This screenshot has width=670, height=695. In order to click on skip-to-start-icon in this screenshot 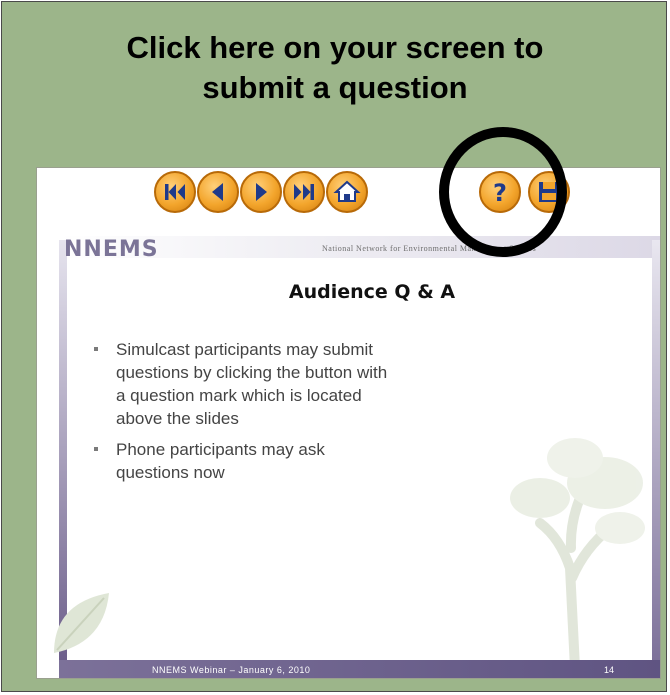, I will do `click(175, 192)`.